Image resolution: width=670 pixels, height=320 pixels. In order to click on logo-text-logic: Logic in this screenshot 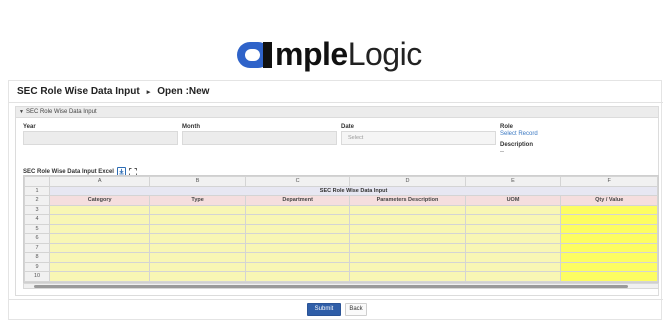, I will do `click(385, 54)`.